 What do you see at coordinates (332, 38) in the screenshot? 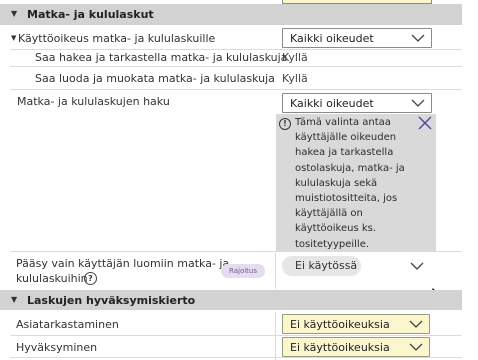
I see `travel-rights-value: Kaikki oikeudet` at bounding box center [332, 38].